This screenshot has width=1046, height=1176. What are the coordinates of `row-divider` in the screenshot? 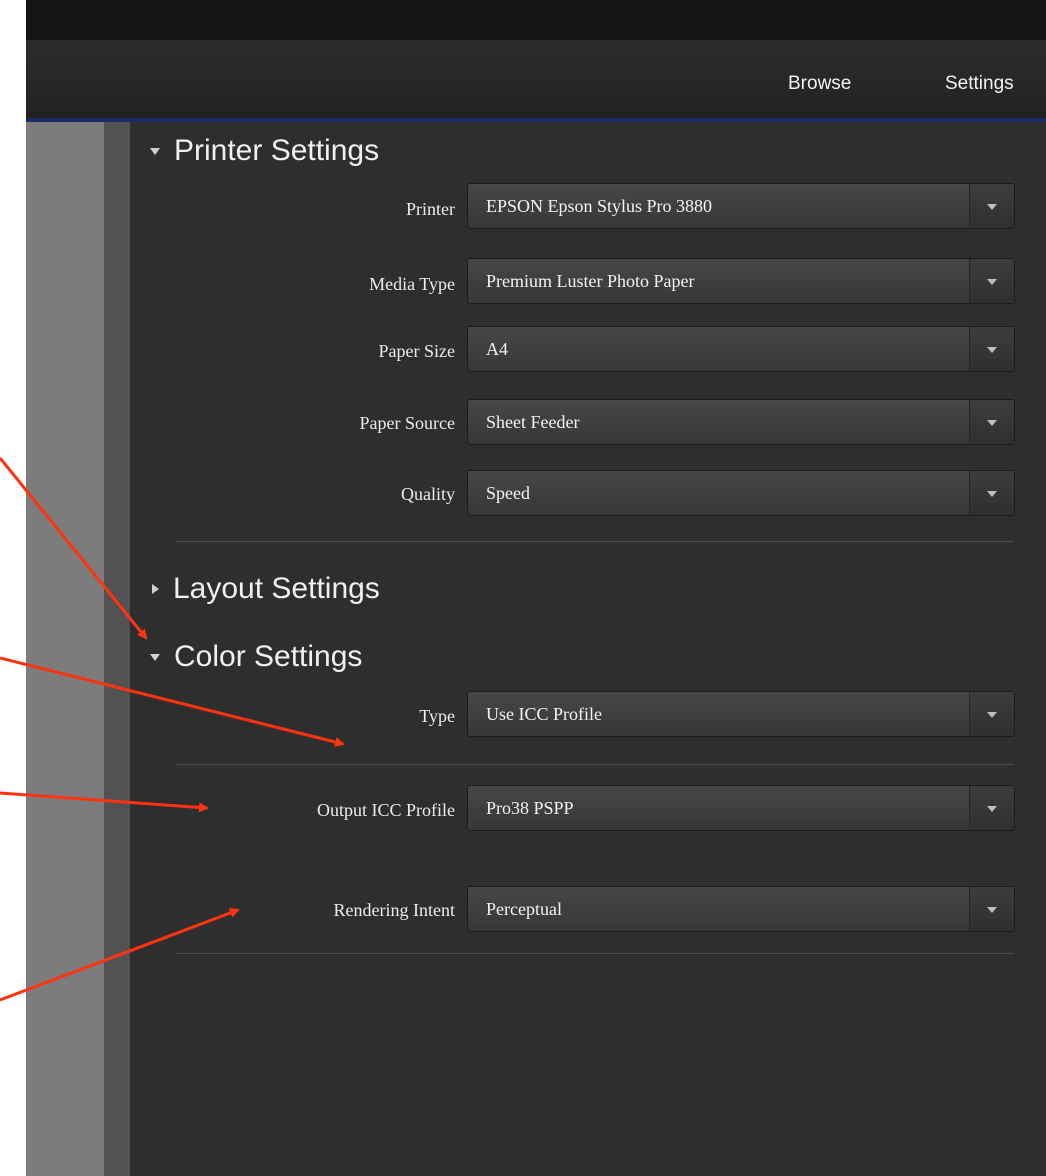 It's located at (595, 764).